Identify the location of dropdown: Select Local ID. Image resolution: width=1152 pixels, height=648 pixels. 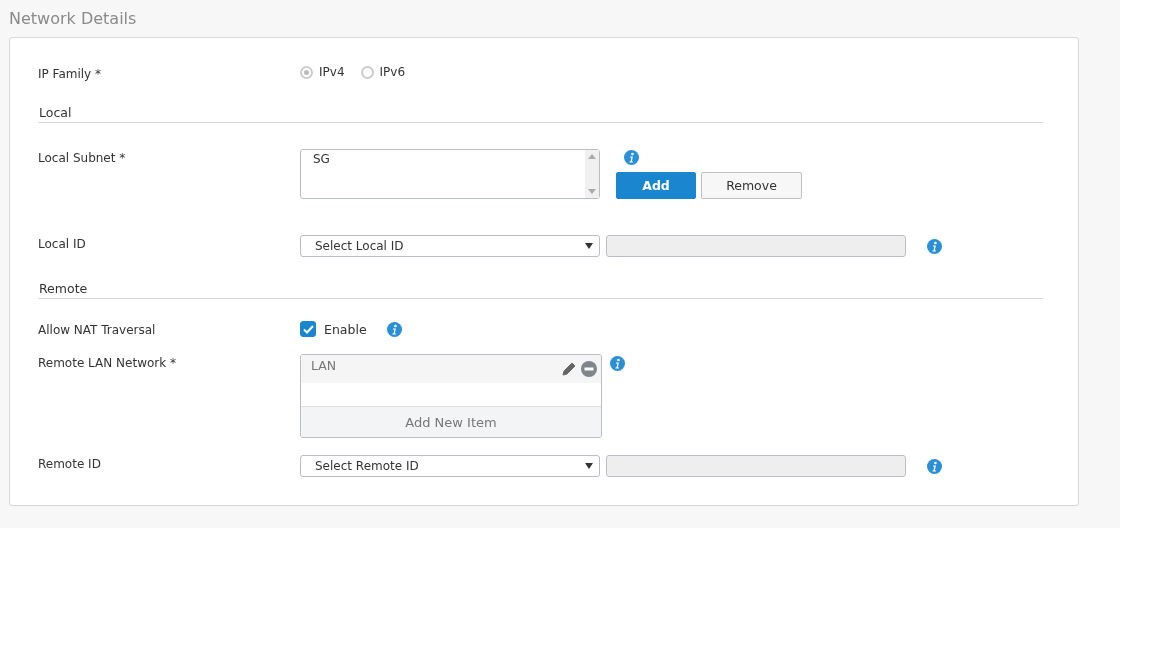
(450, 246).